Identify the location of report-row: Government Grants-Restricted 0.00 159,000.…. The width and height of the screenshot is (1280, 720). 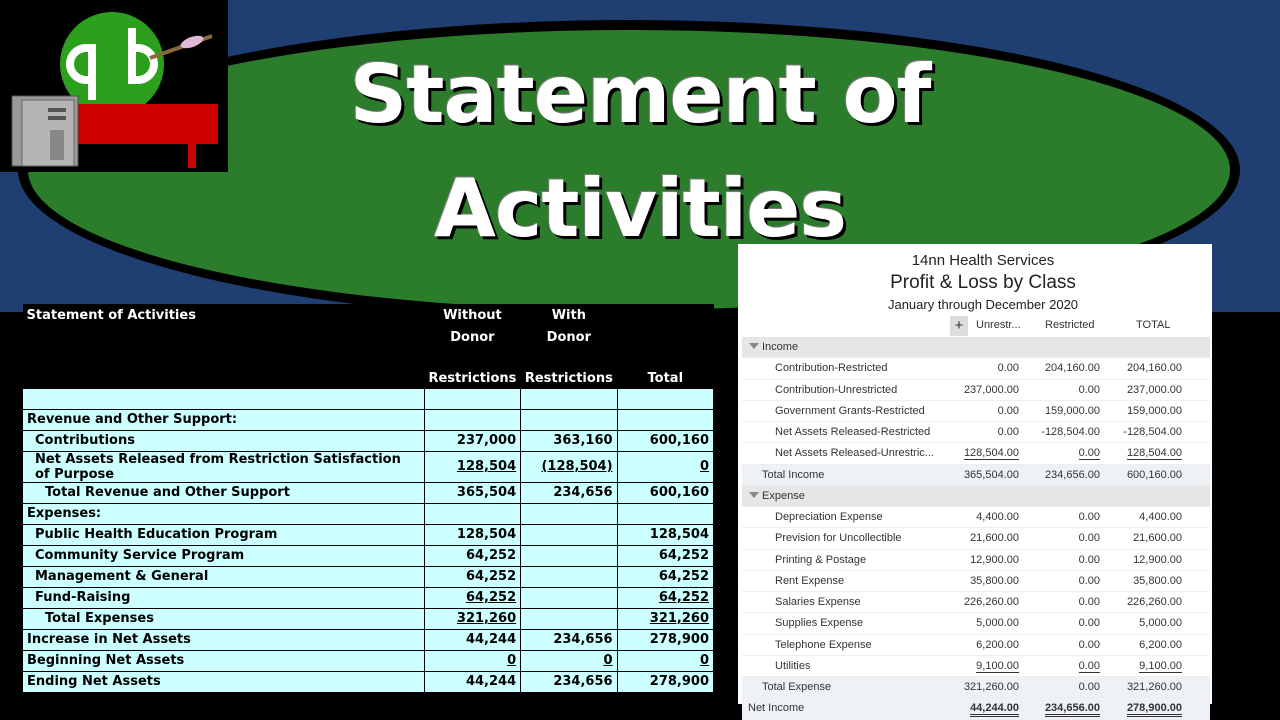
(976, 411).